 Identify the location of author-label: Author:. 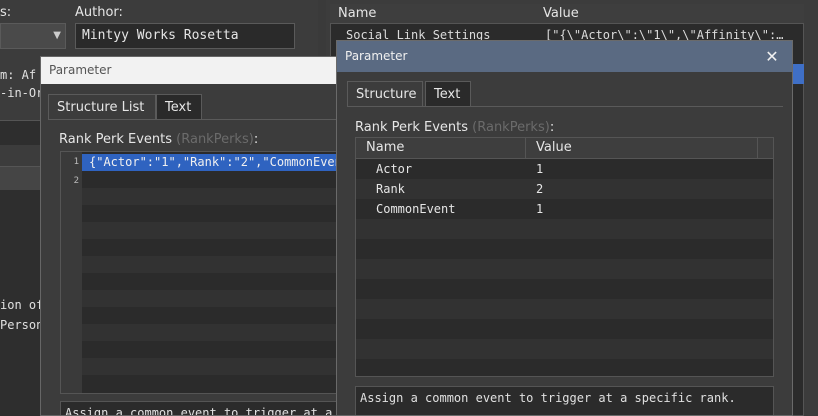
(99, 12).